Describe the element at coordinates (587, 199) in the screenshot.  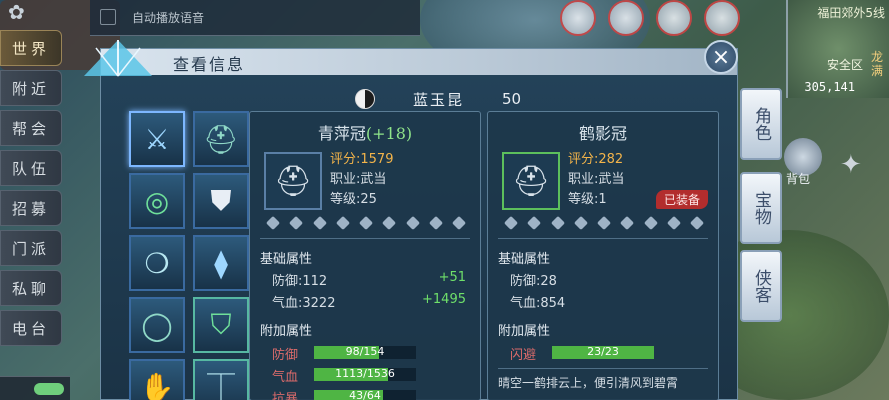
I see `item-level: 等级:1` at that location.